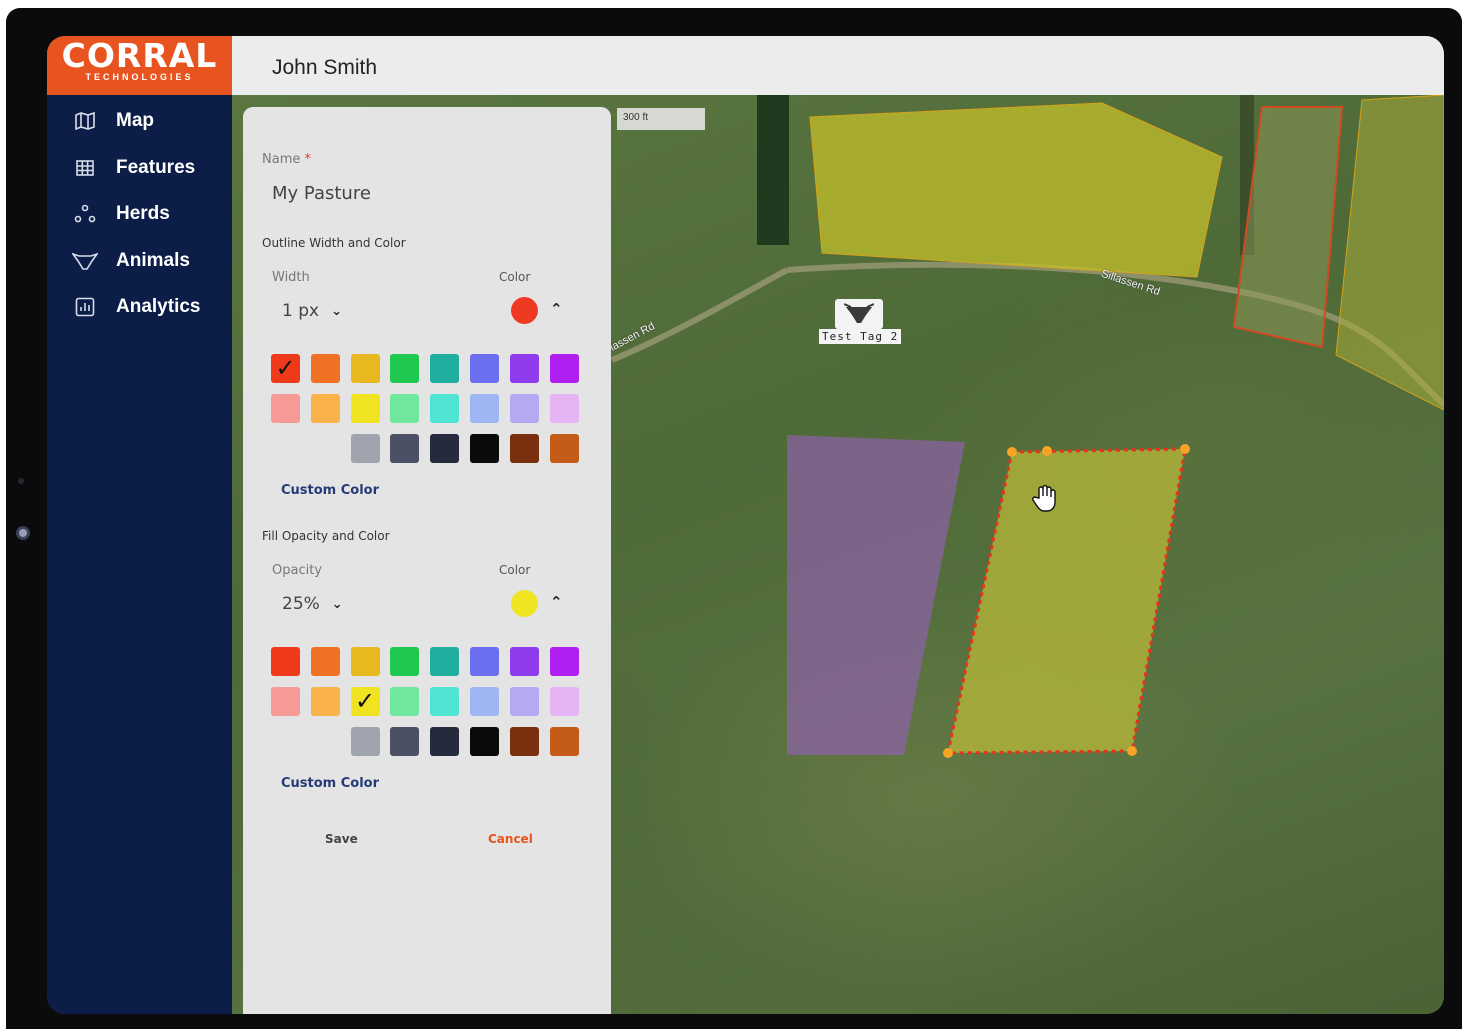 This screenshot has width=1462, height=1029. What do you see at coordinates (510, 839) in the screenshot?
I see `cancel-button: Cancel` at bounding box center [510, 839].